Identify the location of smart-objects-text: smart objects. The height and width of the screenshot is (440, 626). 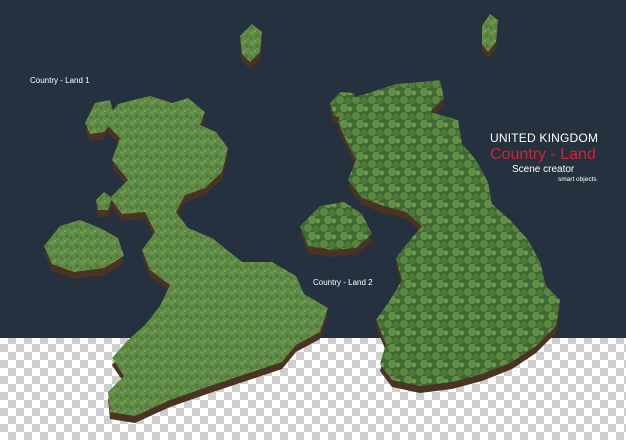
(577, 179).